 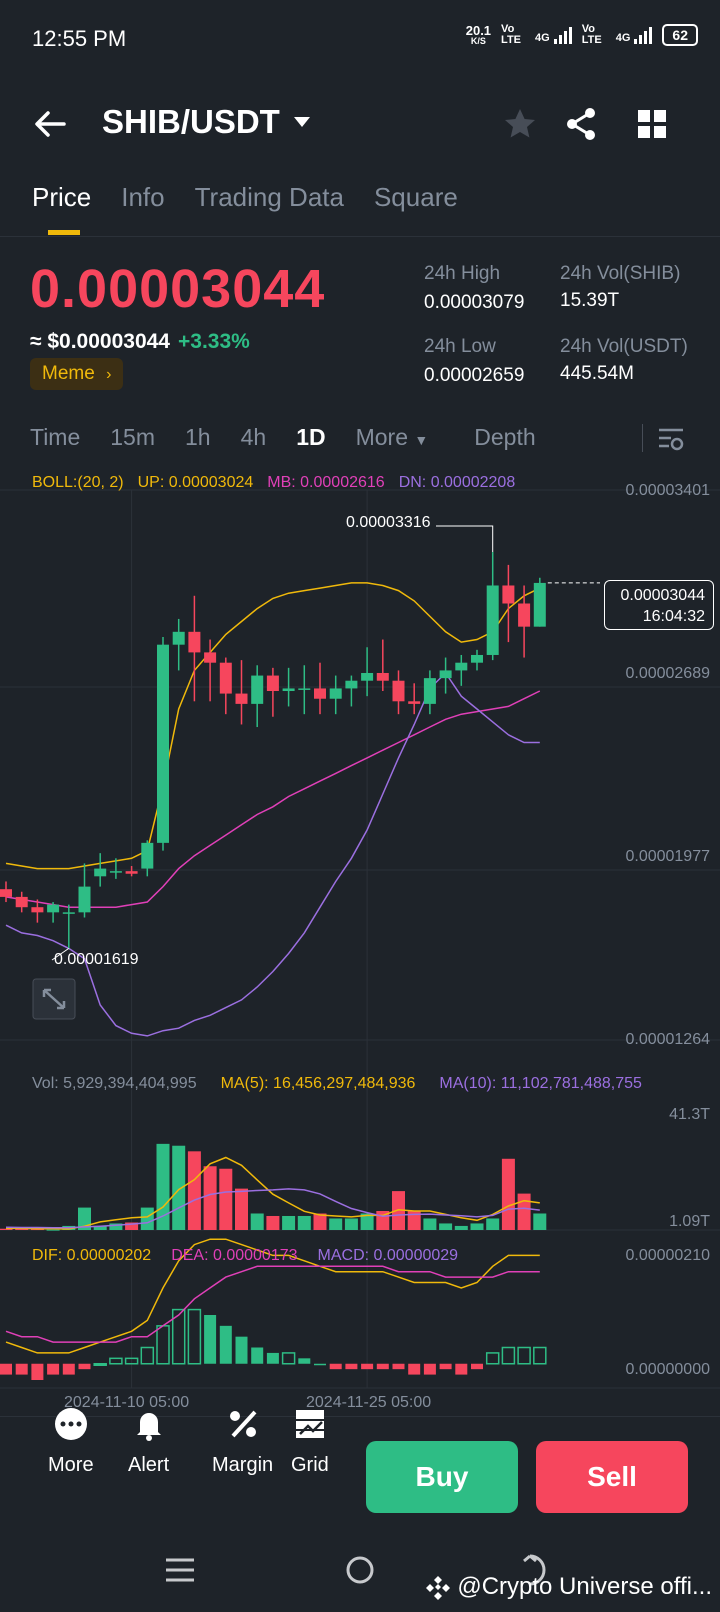 I want to click on usd-price: ≈ $0.00003044 +3.33%, so click(x=140, y=342).